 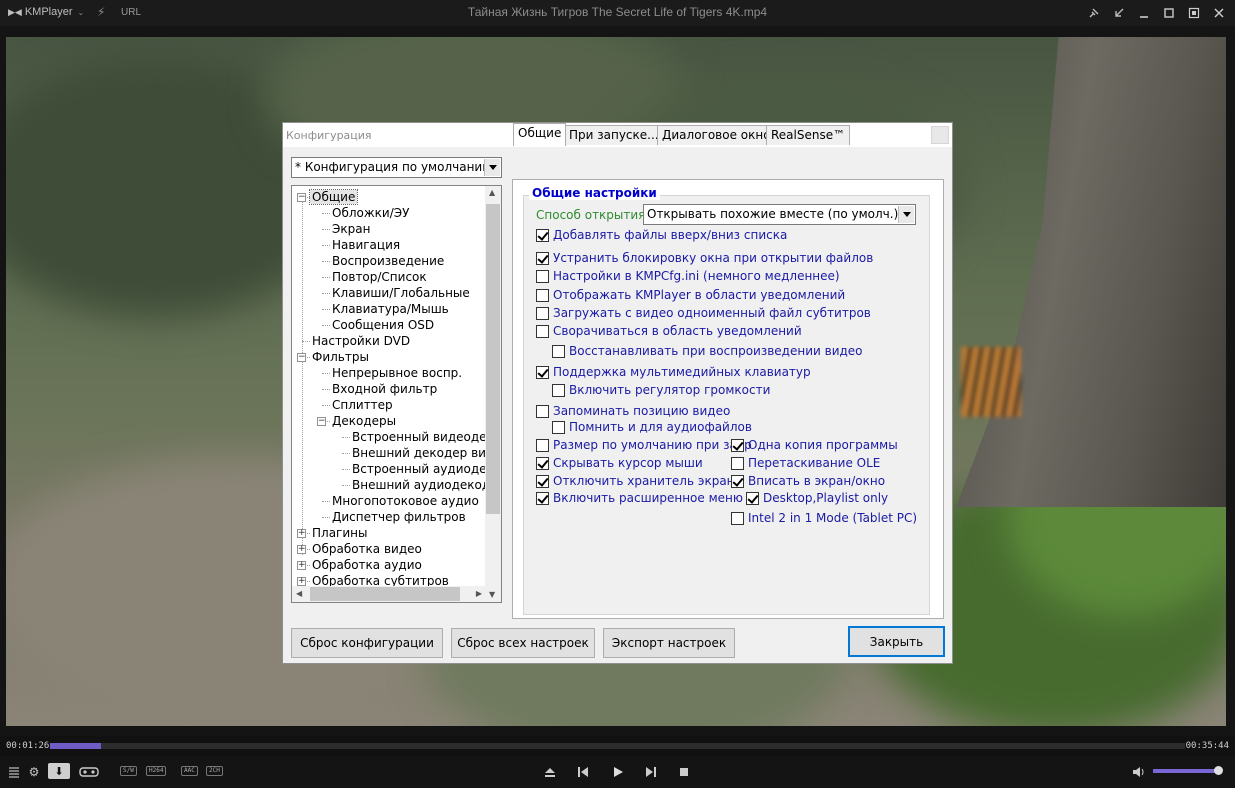 What do you see at coordinates (492, 192) in the screenshot?
I see `scroll-up-icon: ▲` at bounding box center [492, 192].